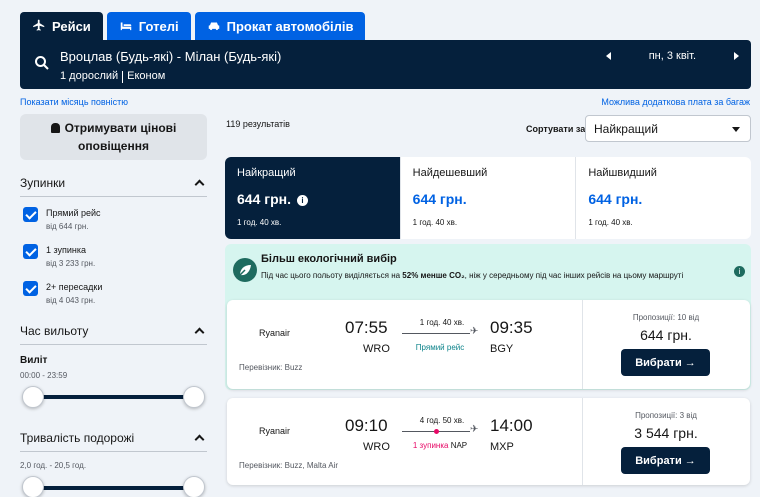 This screenshot has width=760, height=497. I want to click on tab-flights-label: Рейси, so click(71, 26).